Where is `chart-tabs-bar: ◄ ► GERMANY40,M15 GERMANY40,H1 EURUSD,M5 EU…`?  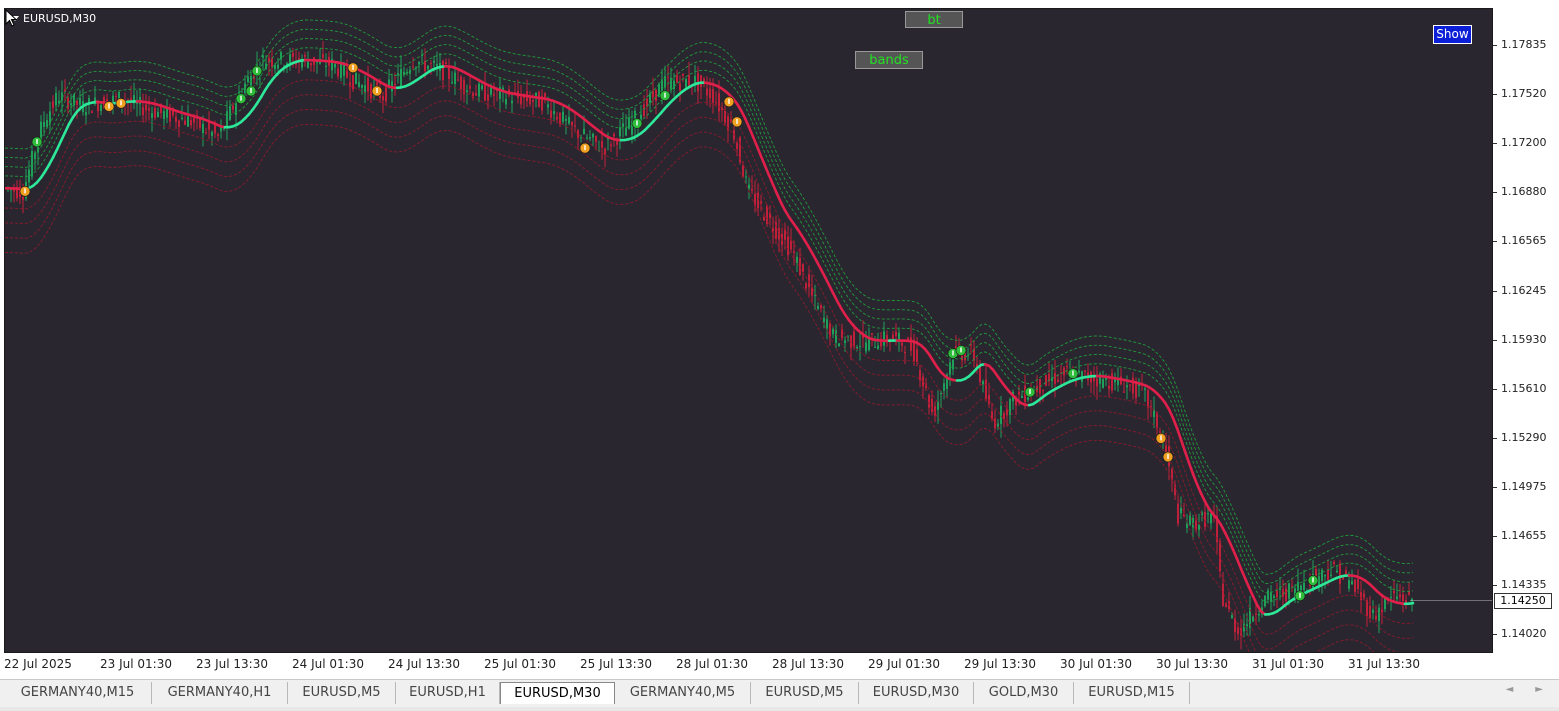 chart-tabs-bar: ◄ ► GERMANY40,M15 GERMANY40,H1 EURUSD,M5 EU… is located at coordinates (779, 693).